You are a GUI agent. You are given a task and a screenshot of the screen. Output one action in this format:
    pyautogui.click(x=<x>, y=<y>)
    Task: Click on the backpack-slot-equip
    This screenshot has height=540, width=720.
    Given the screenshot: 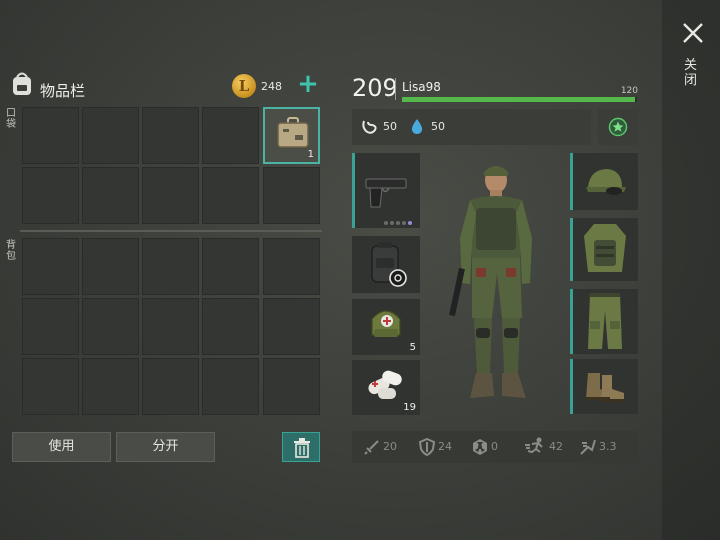 What is the action you would take?
    pyautogui.click(x=386, y=264)
    